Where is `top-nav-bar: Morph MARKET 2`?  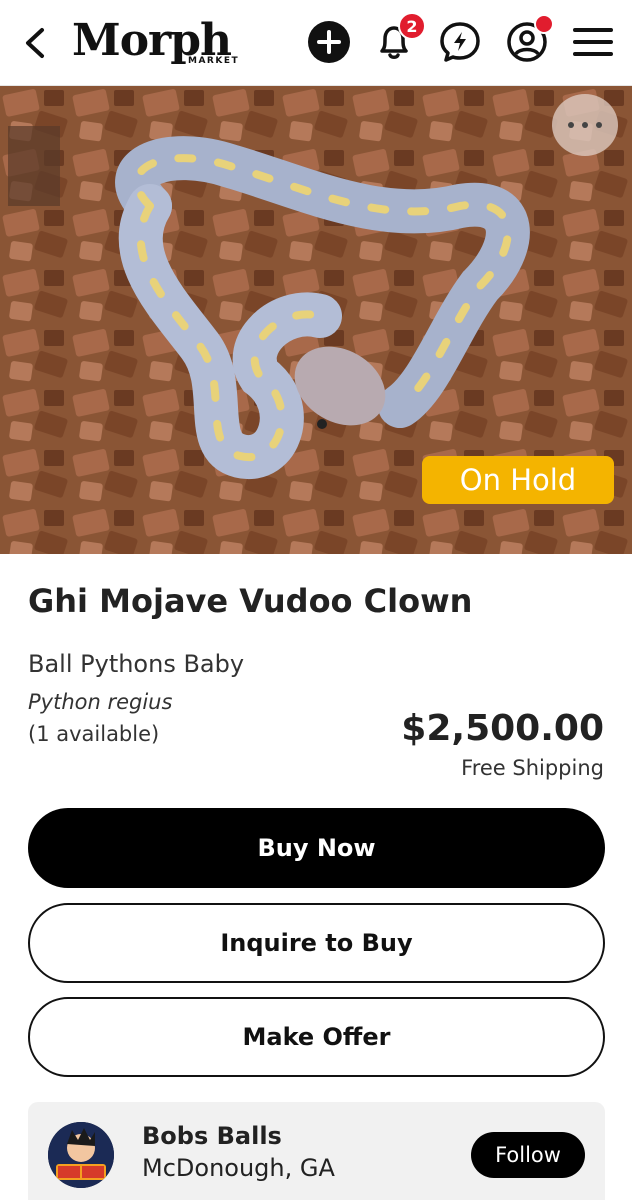
top-nav-bar: Morph MARKET 2 is located at coordinates (316, 43).